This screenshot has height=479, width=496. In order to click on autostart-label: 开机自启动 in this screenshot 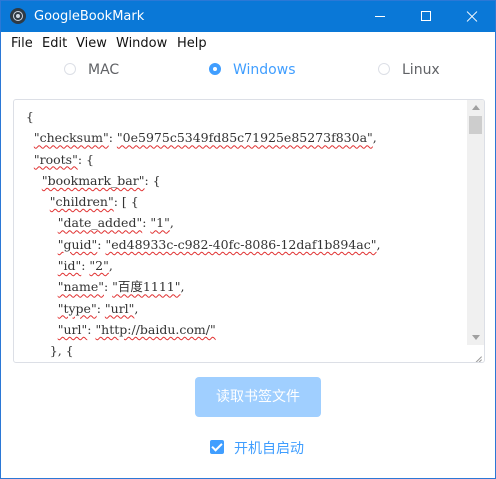, I will do `click(269, 448)`.